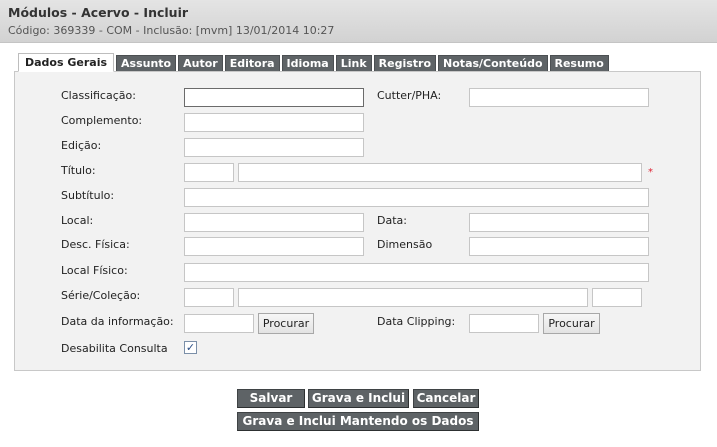  What do you see at coordinates (274, 246) in the screenshot?
I see `desc-fisica-input` at bounding box center [274, 246].